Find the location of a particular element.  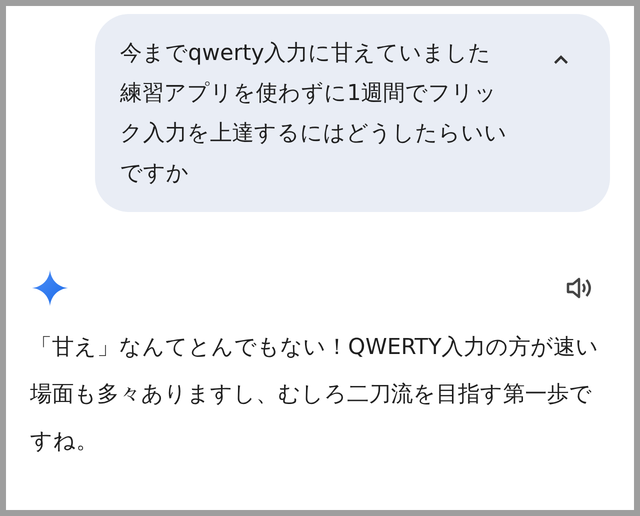

collapse-button is located at coordinates (561, 60).